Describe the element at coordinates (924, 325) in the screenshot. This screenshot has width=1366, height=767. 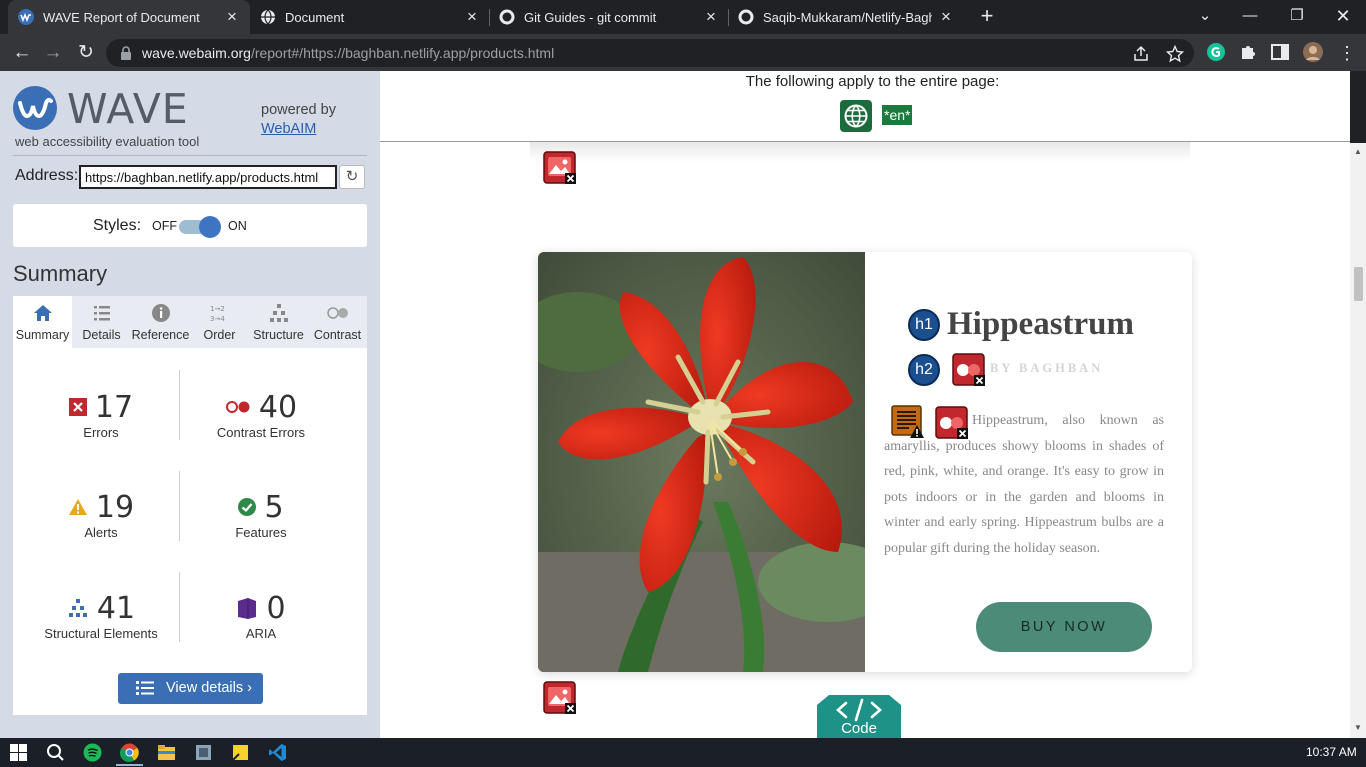
I see `h1-heading-icon: h1` at that location.